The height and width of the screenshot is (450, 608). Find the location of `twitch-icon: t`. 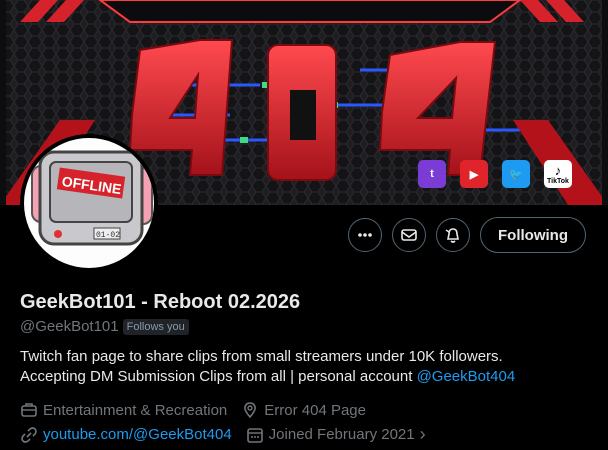

twitch-icon: t is located at coordinates (432, 174).